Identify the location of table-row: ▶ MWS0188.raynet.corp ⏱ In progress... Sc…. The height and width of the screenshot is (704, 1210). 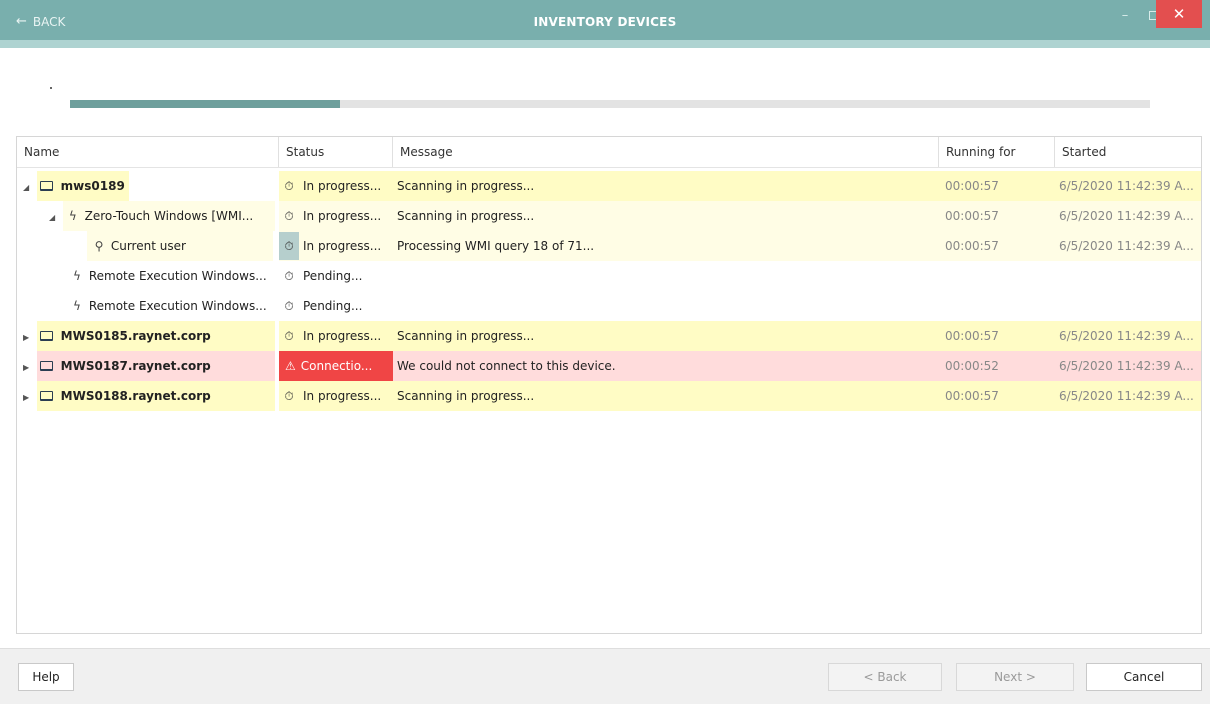
(609, 396).